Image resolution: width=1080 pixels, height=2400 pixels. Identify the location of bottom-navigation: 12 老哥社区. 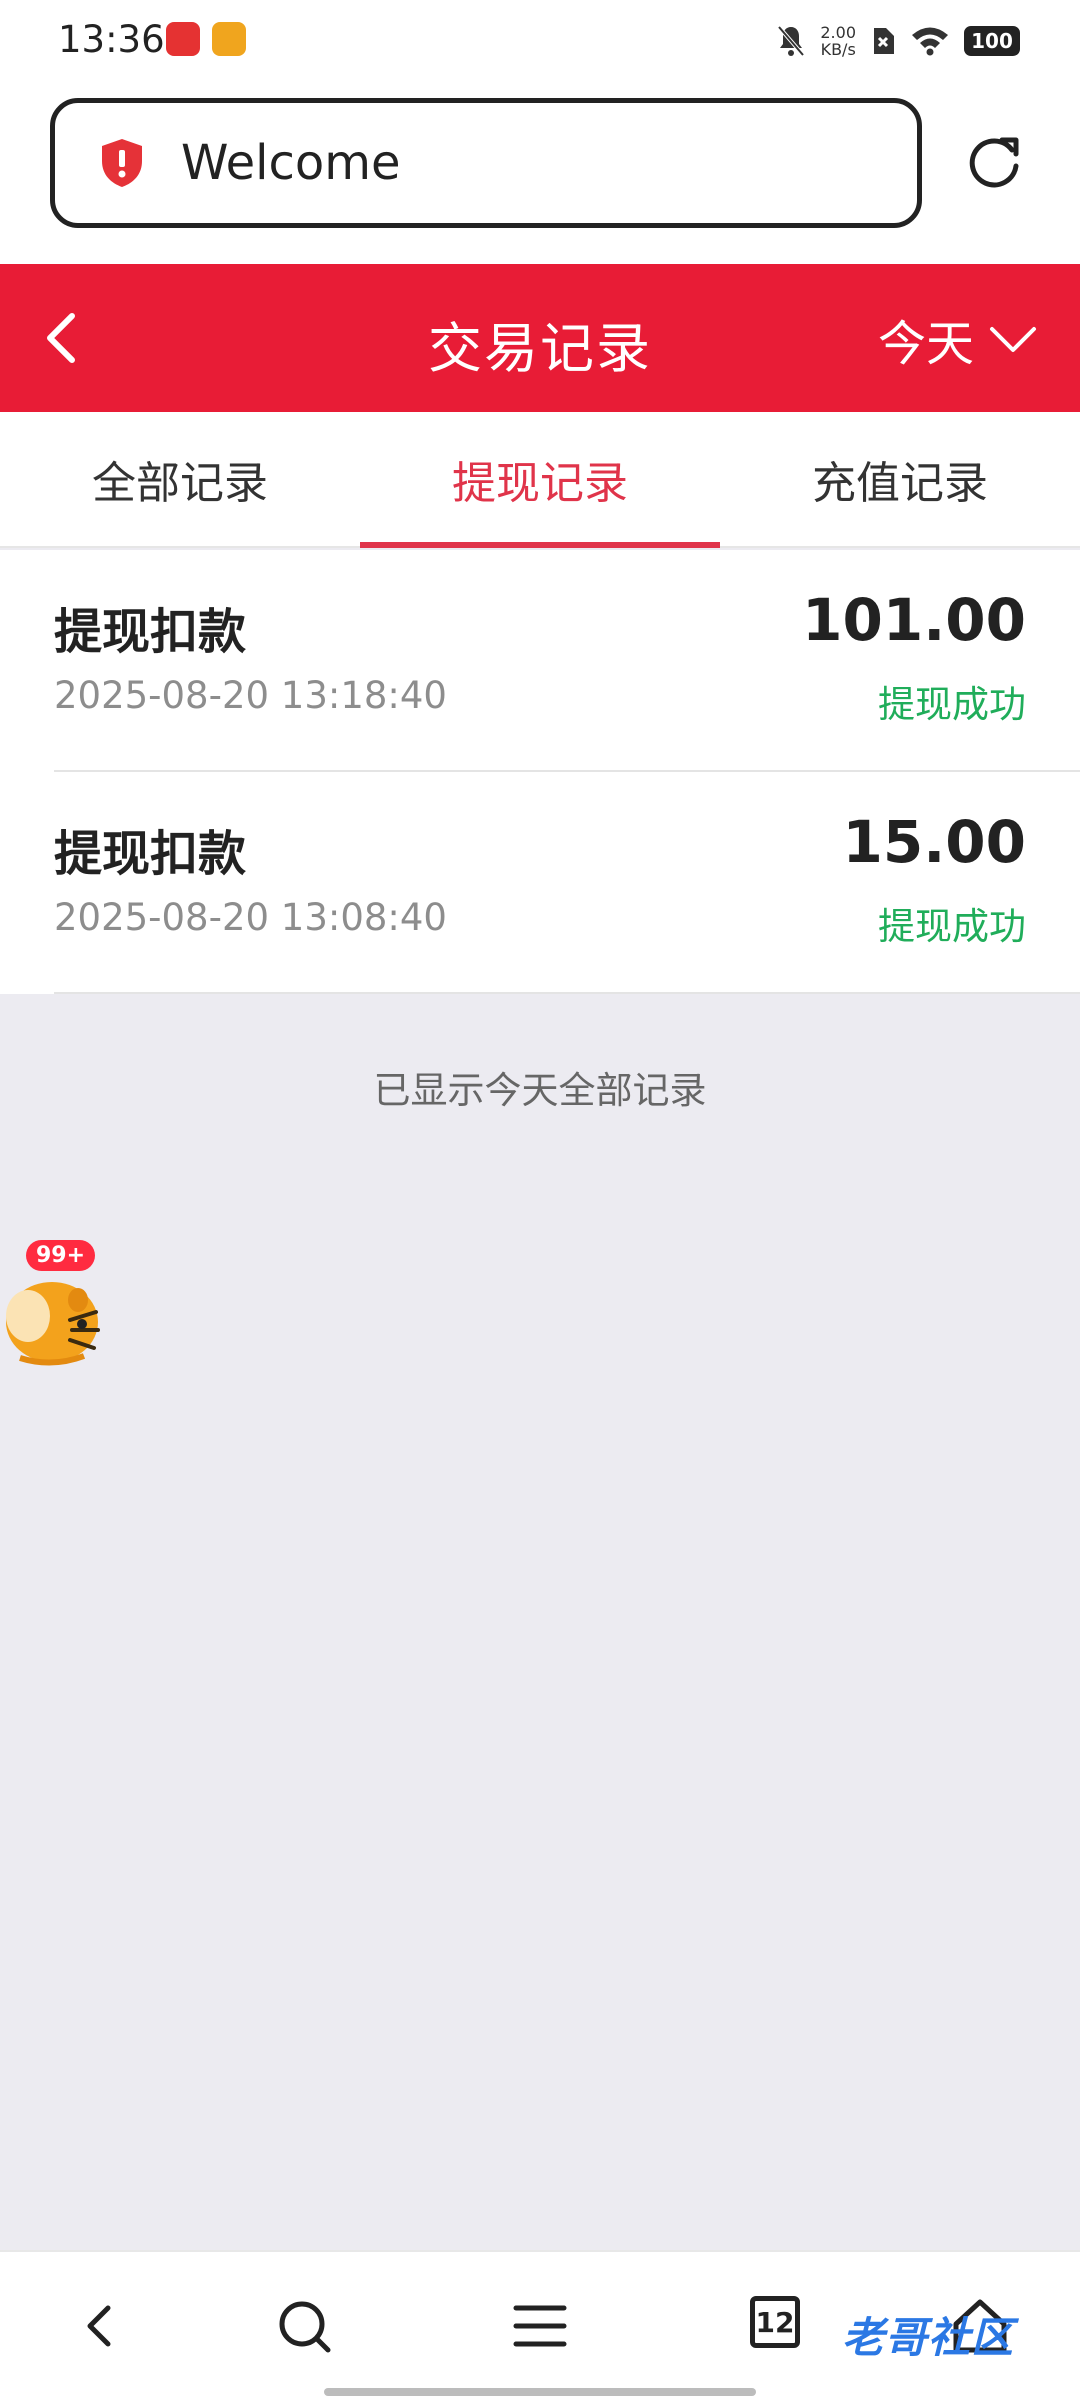
(540, 2325).